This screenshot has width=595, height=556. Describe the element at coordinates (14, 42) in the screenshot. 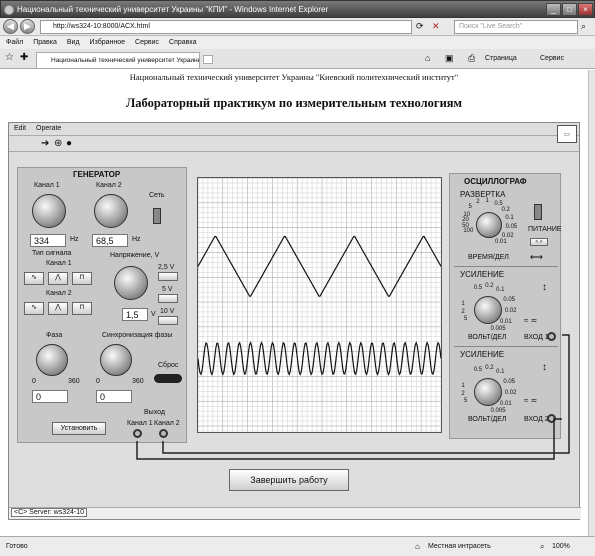

I see `menu-file: Файл` at that location.